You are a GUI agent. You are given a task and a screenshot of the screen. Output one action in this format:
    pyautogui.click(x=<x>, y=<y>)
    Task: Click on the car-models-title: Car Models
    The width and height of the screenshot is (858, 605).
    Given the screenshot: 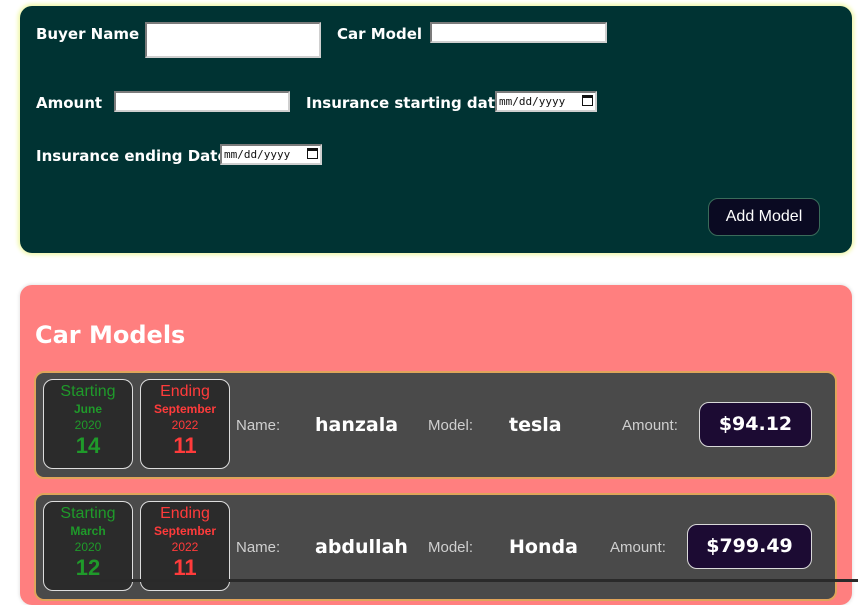 What is the action you would take?
    pyautogui.click(x=110, y=335)
    